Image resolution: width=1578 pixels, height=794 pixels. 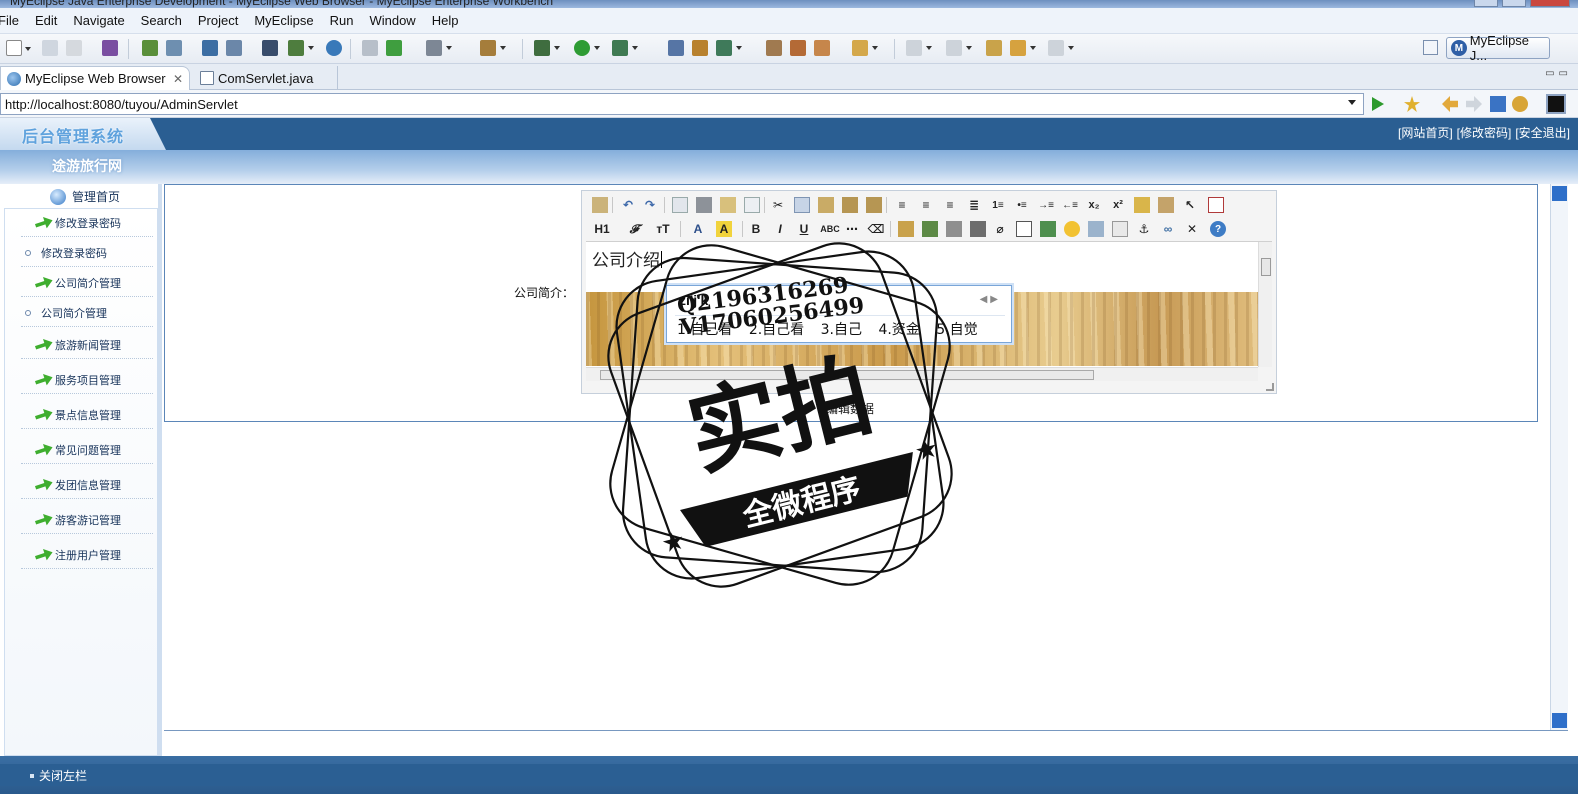 I want to click on editor-horizontal-scrollbar, so click(x=922, y=374).